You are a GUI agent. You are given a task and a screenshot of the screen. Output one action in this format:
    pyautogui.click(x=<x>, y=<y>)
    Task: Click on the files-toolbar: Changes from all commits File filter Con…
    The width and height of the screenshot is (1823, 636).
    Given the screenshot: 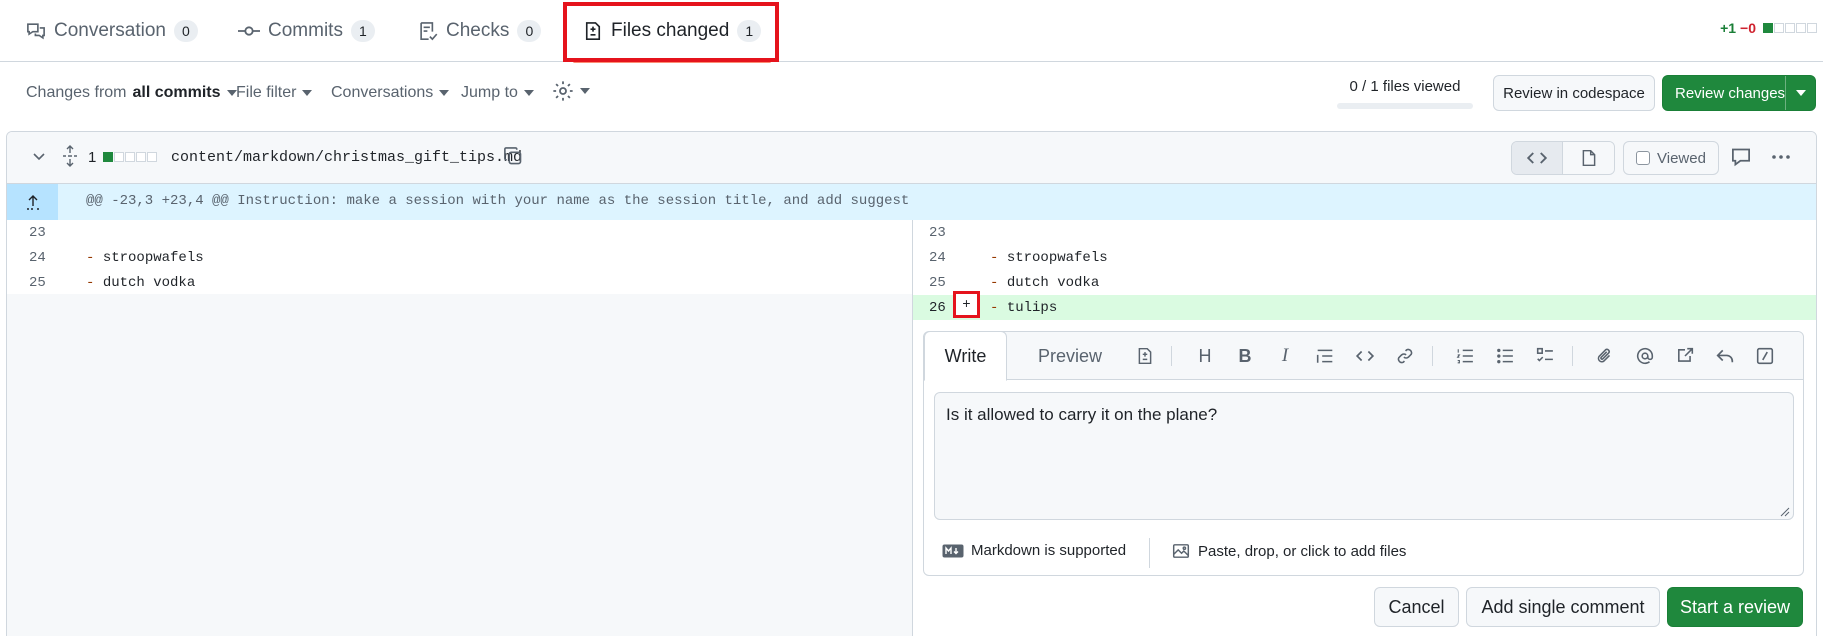 What is the action you would take?
    pyautogui.click(x=911, y=95)
    